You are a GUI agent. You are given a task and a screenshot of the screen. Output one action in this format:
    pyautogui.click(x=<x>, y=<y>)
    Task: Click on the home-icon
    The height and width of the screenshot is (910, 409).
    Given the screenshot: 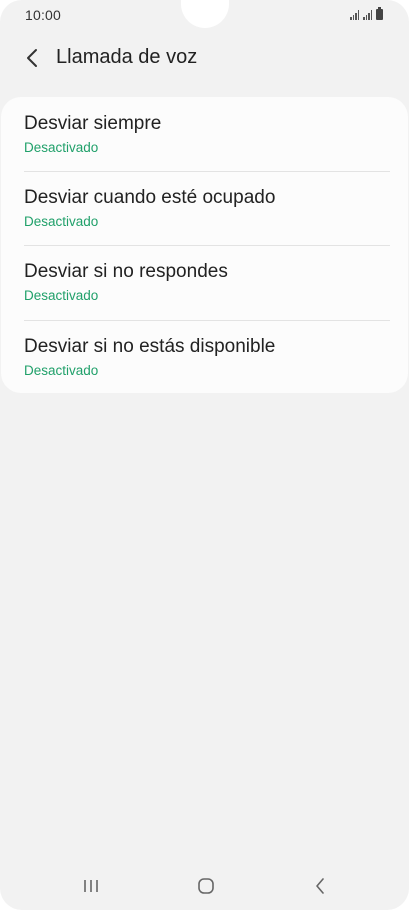 What is the action you would take?
    pyautogui.click(x=206, y=886)
    